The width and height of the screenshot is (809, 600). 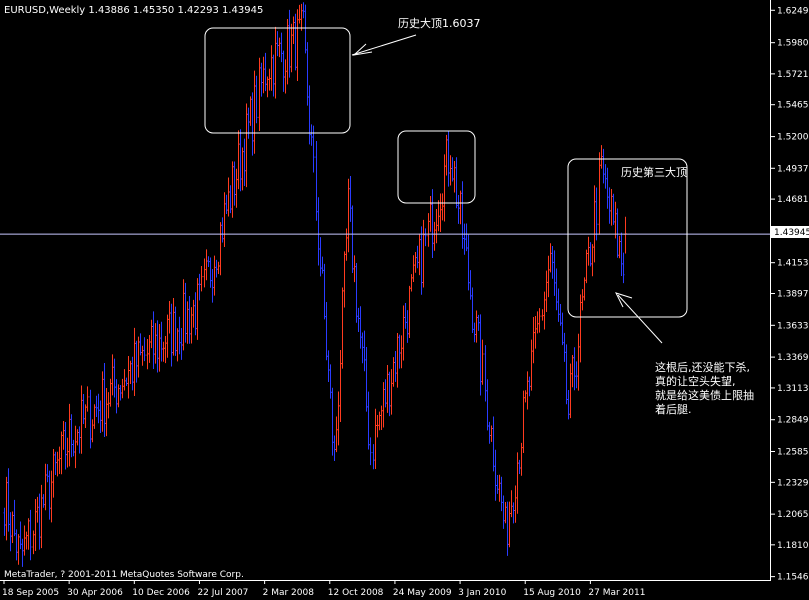 What do you see at coordinates (793, 453) in the screenshot?
I see `price-tick-label: 1.25850` at bounding box center [793, 453].